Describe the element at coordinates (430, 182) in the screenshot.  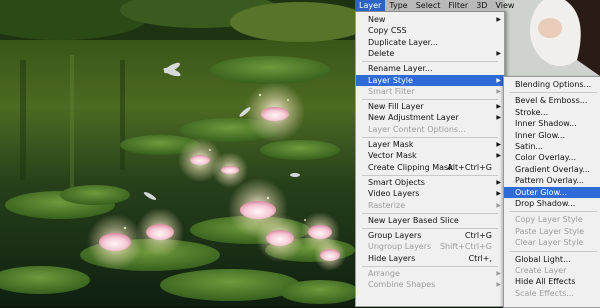
I see `menu-item-smart-objects: Smart Objects ▶` at that location.